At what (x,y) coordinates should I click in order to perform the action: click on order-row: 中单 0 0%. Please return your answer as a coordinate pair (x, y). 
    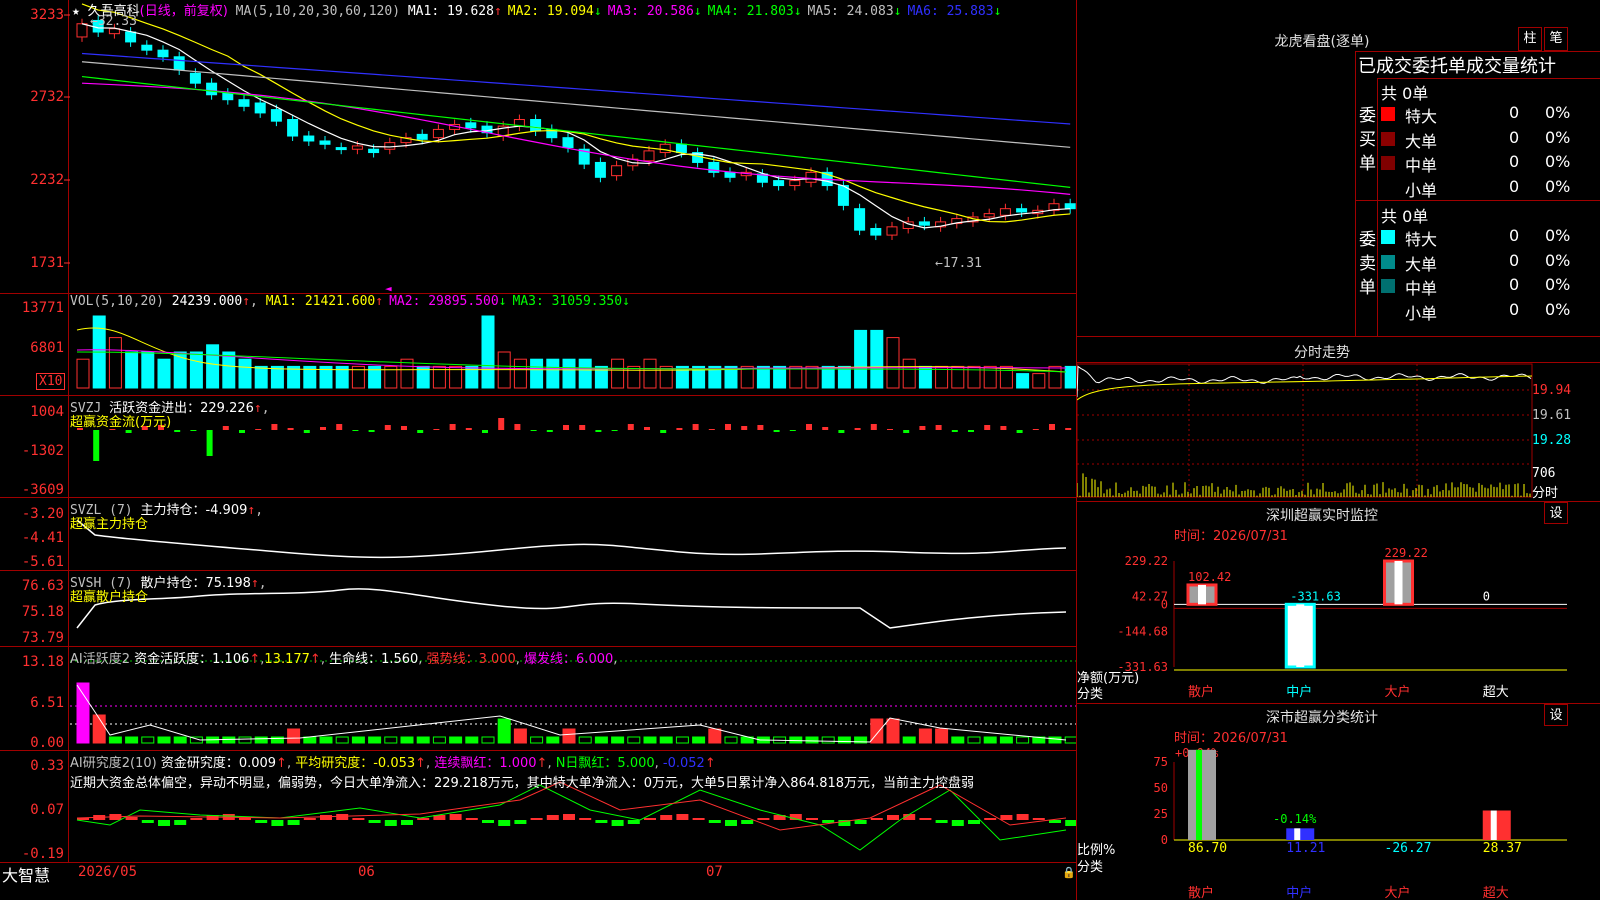
    Looking at the image, I should click on (1490, 286).